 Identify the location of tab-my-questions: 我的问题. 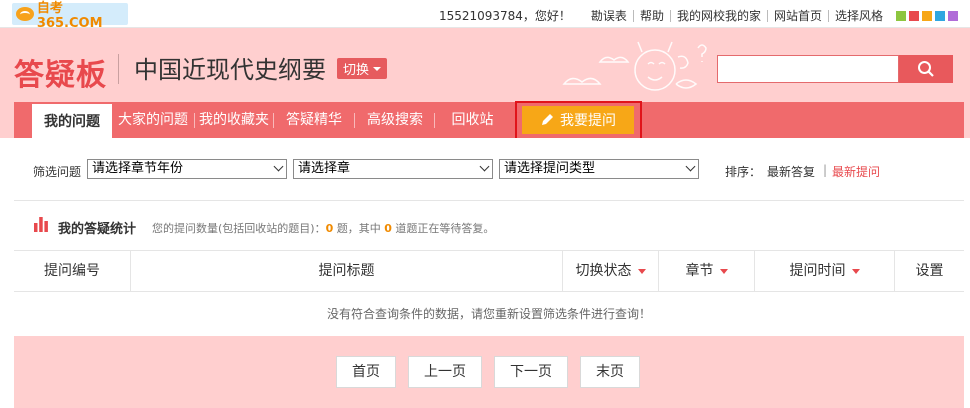
(72, 121).